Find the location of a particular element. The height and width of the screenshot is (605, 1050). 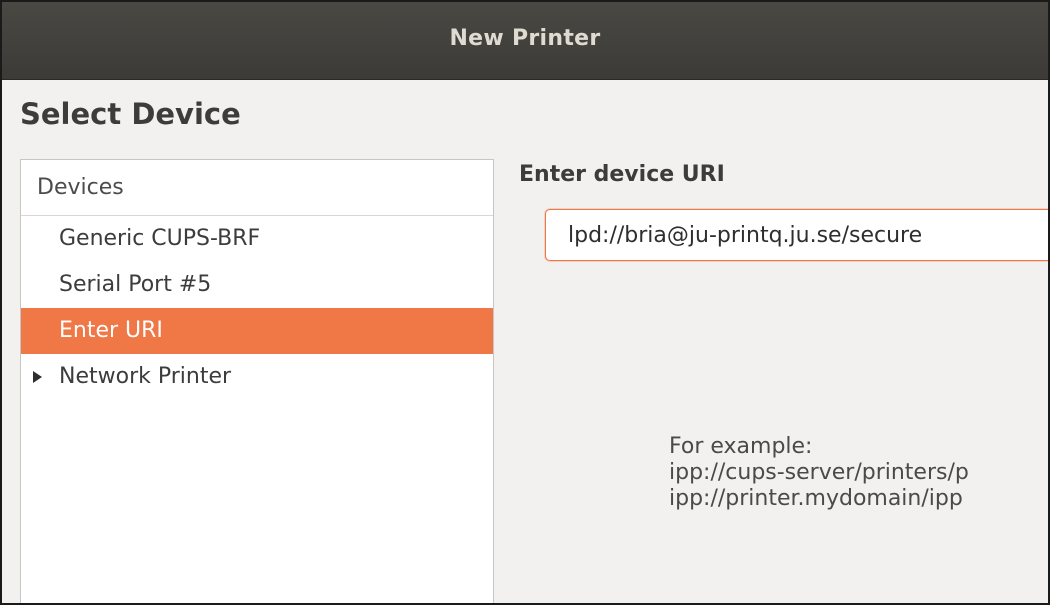

uri-label: Enter device URI is located at coordinates (622, 174).